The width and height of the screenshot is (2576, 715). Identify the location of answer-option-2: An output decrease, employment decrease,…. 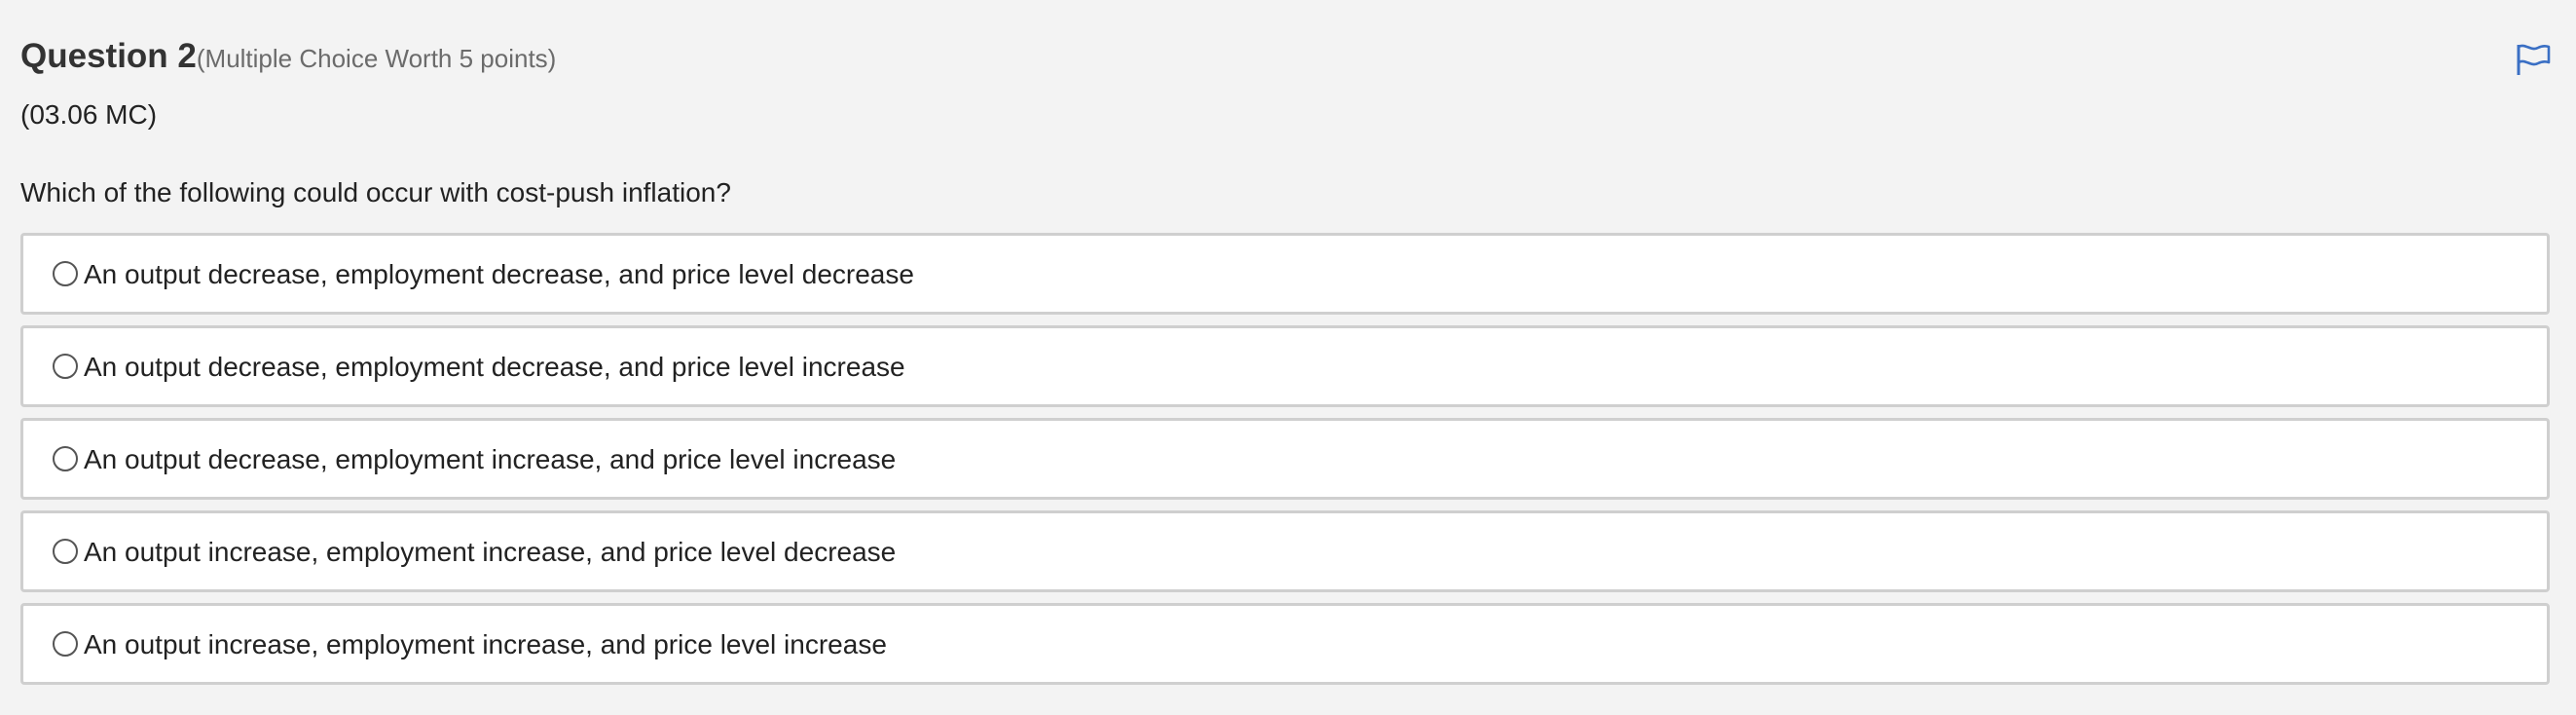
(1285, 366).